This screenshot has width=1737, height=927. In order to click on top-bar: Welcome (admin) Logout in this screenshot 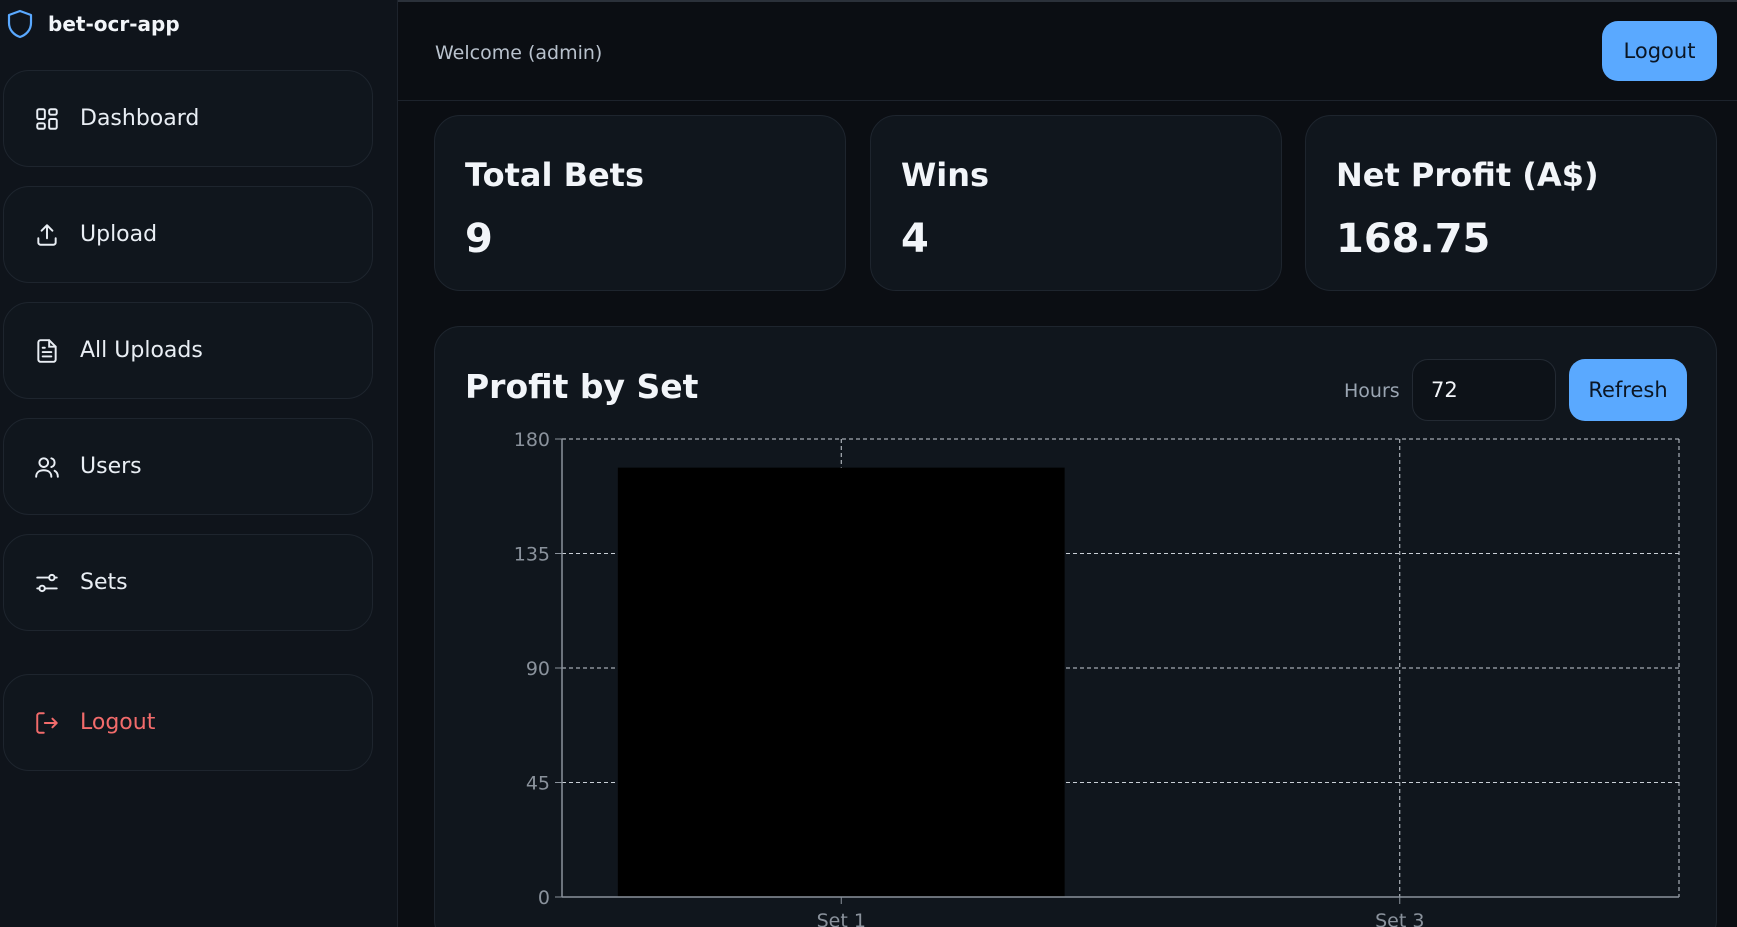, I will do `click(1067, 51)`.